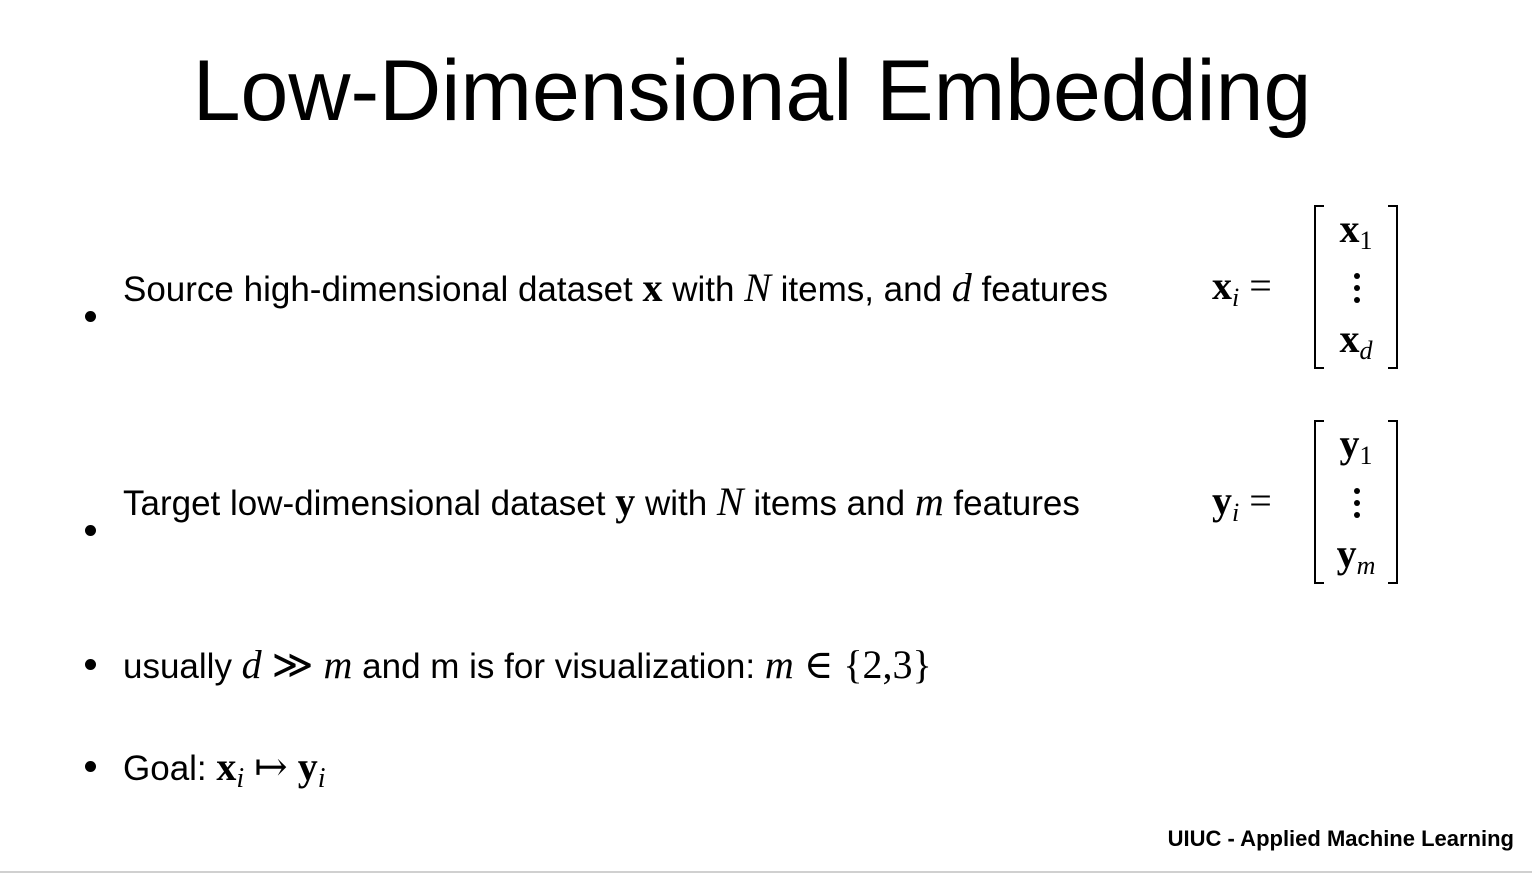 Image resolution: width=1532 pixels, height=874 pixels. I want to click on equation-lhs-x: xi =, so click(1242, 287).